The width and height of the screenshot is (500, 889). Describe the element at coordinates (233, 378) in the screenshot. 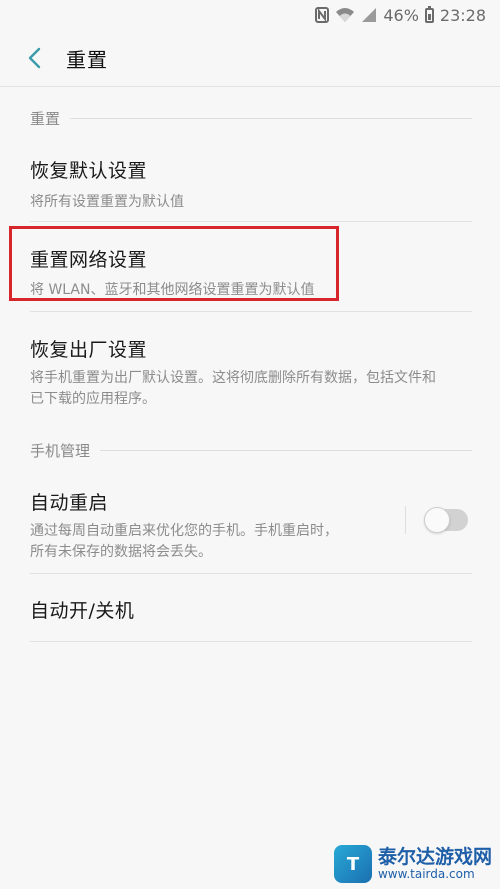

I see `item-subtitle-line1: 将手机重置为出厂默认设置。这将彻底删除所有数据，包括文件和` at that location.